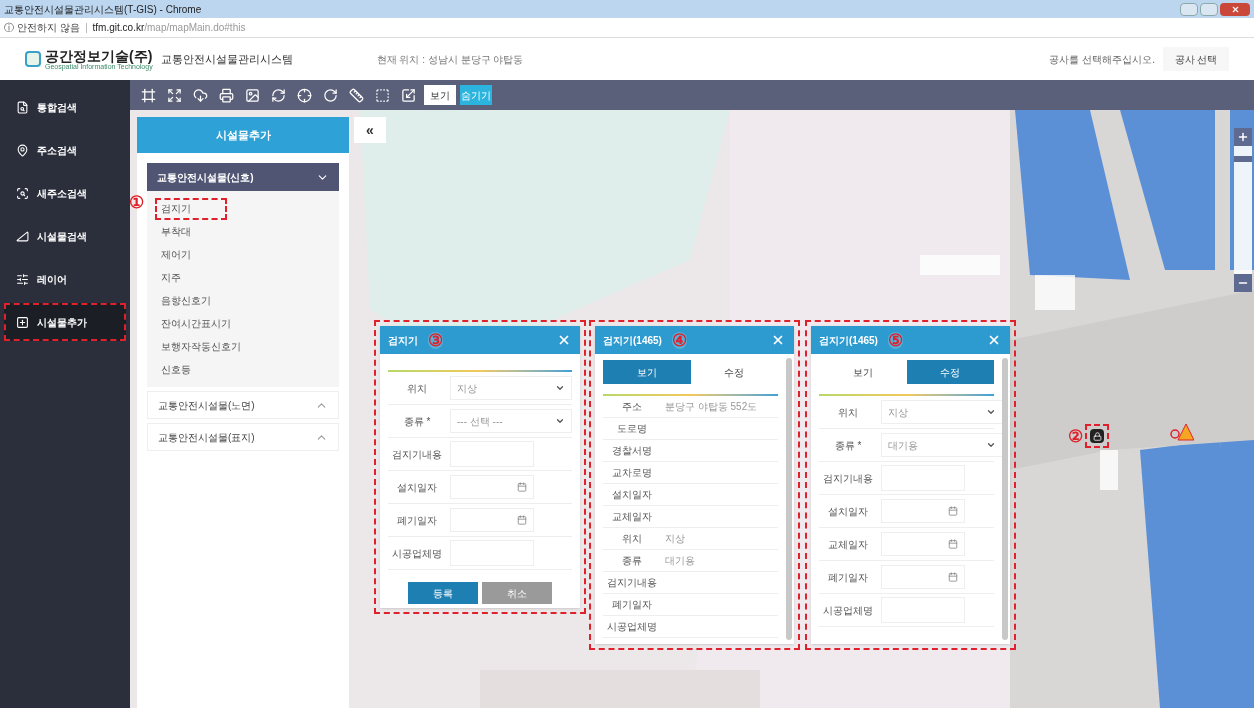  I want to click on sidebar-item: 새주소검색, so click(65, 193).